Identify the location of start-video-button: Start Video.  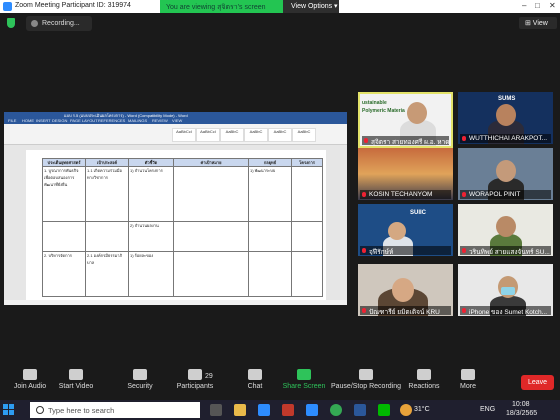
(76, 379).